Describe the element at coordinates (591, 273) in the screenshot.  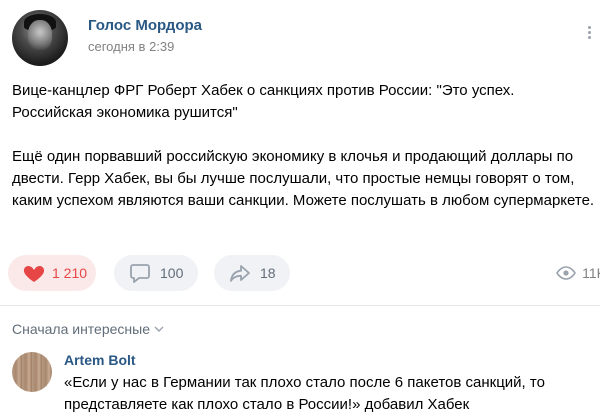
I see `views-count: 11K` at that location.